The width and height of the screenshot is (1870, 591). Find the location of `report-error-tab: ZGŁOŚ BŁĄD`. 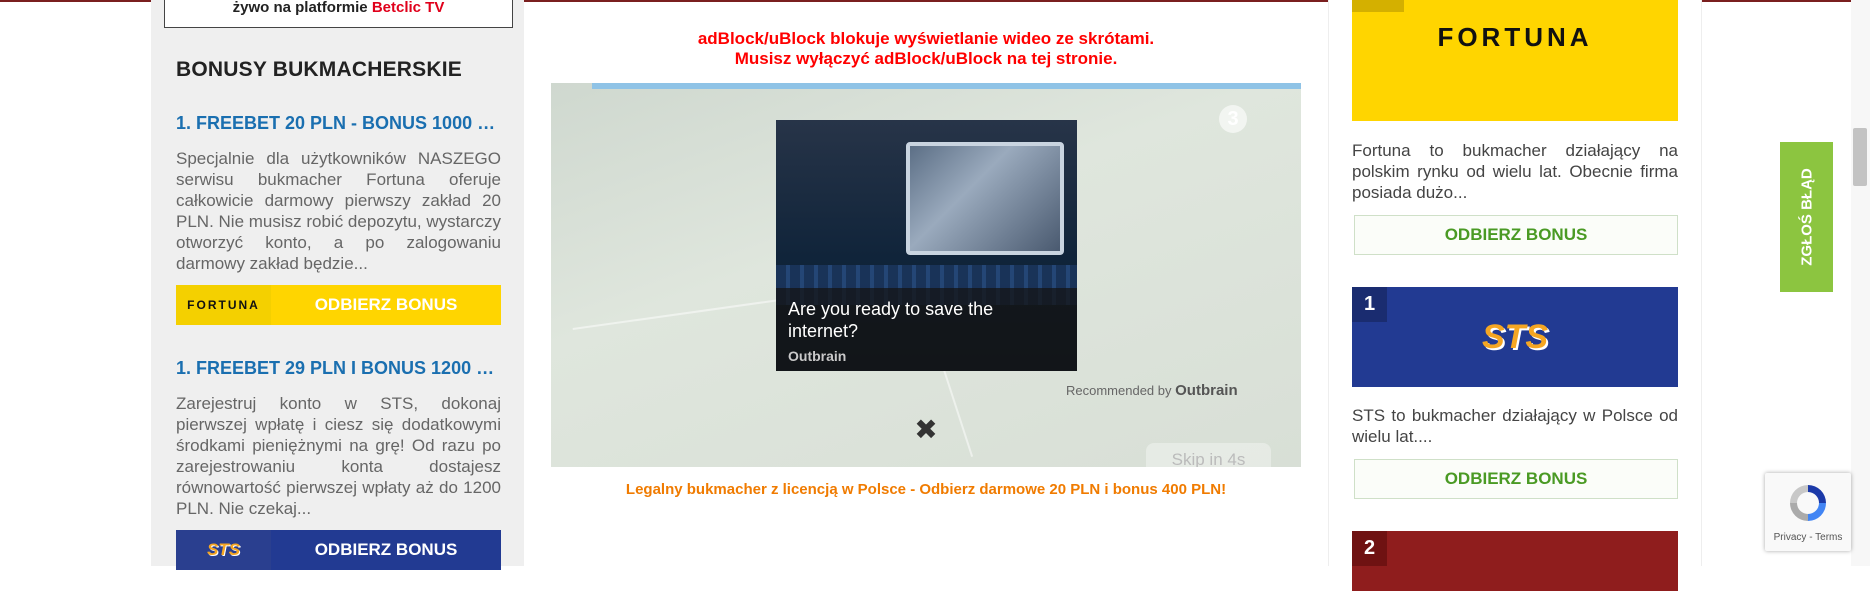

report-error-tab: ZGŁOŚ BŁĄD is located at coordinates (1806, 217).